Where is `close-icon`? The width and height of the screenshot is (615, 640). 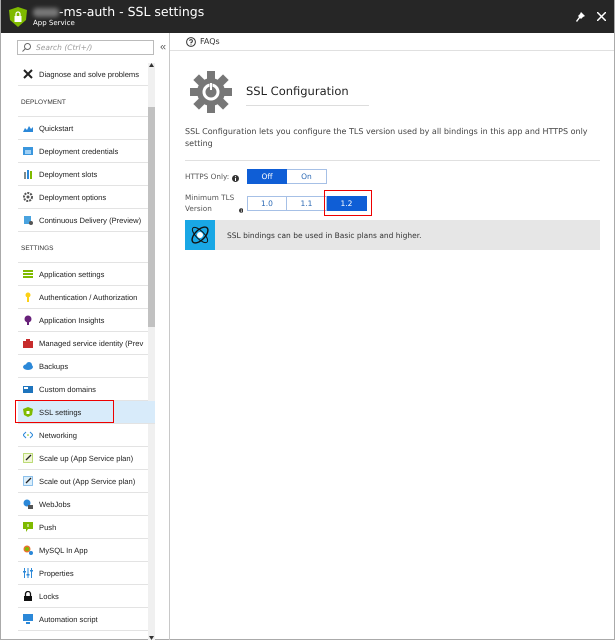 close-icon is located at coordinates (601, 16).